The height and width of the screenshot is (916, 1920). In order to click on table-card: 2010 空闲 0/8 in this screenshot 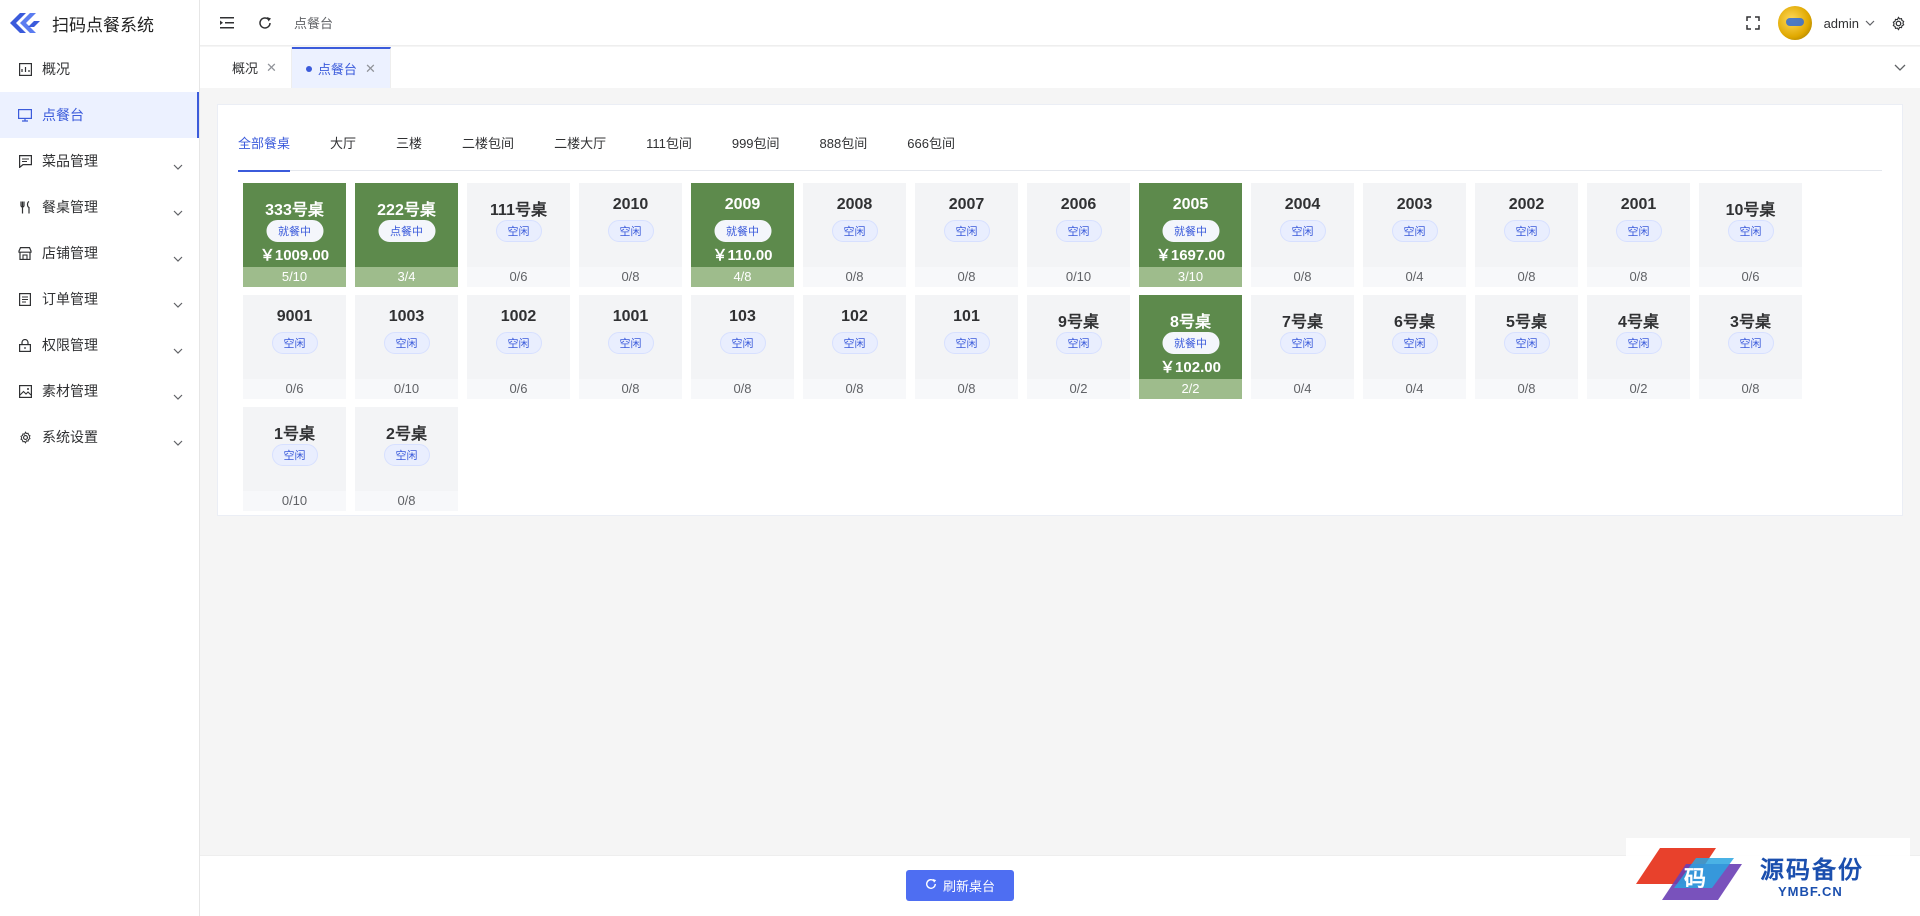, I will do `click(630, 235)`.